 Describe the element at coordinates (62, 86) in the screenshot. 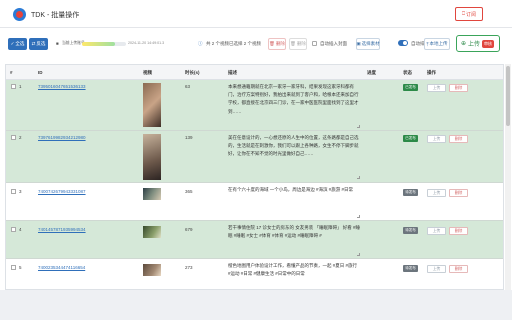

I see `video-id-link: 7395016047651536133` at that location.